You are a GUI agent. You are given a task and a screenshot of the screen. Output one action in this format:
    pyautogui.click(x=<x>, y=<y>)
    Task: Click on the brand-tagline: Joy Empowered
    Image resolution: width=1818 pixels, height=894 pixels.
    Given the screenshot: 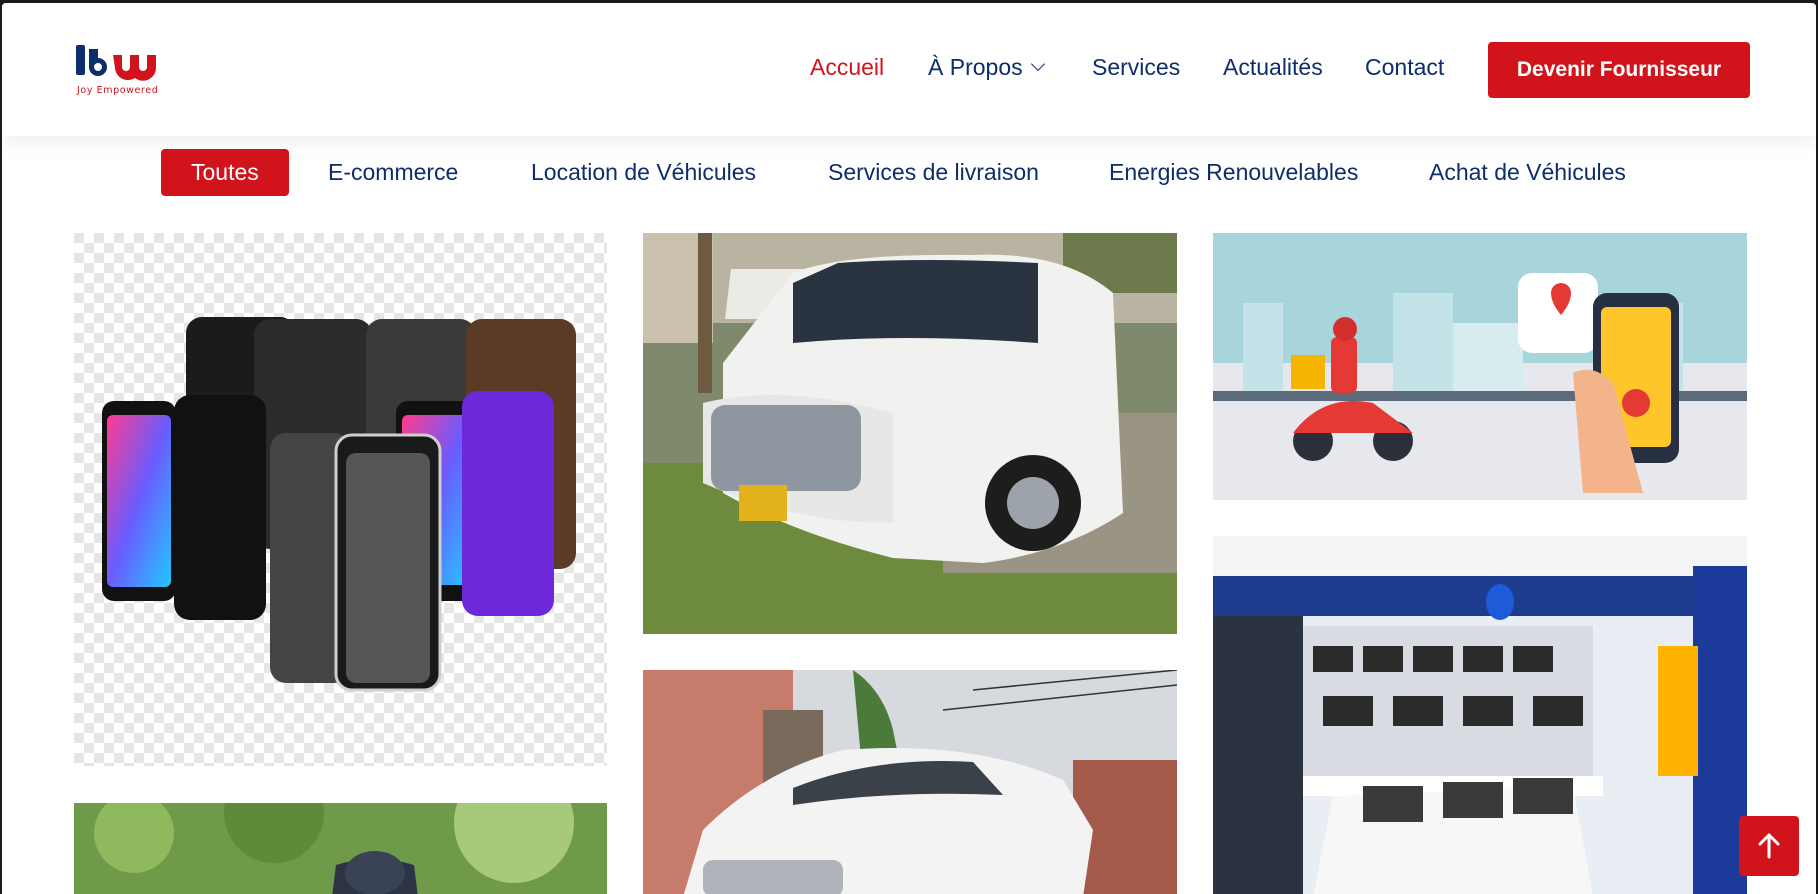 What is the action you would take?
    pyautogui.click(x=118, y=90)
    